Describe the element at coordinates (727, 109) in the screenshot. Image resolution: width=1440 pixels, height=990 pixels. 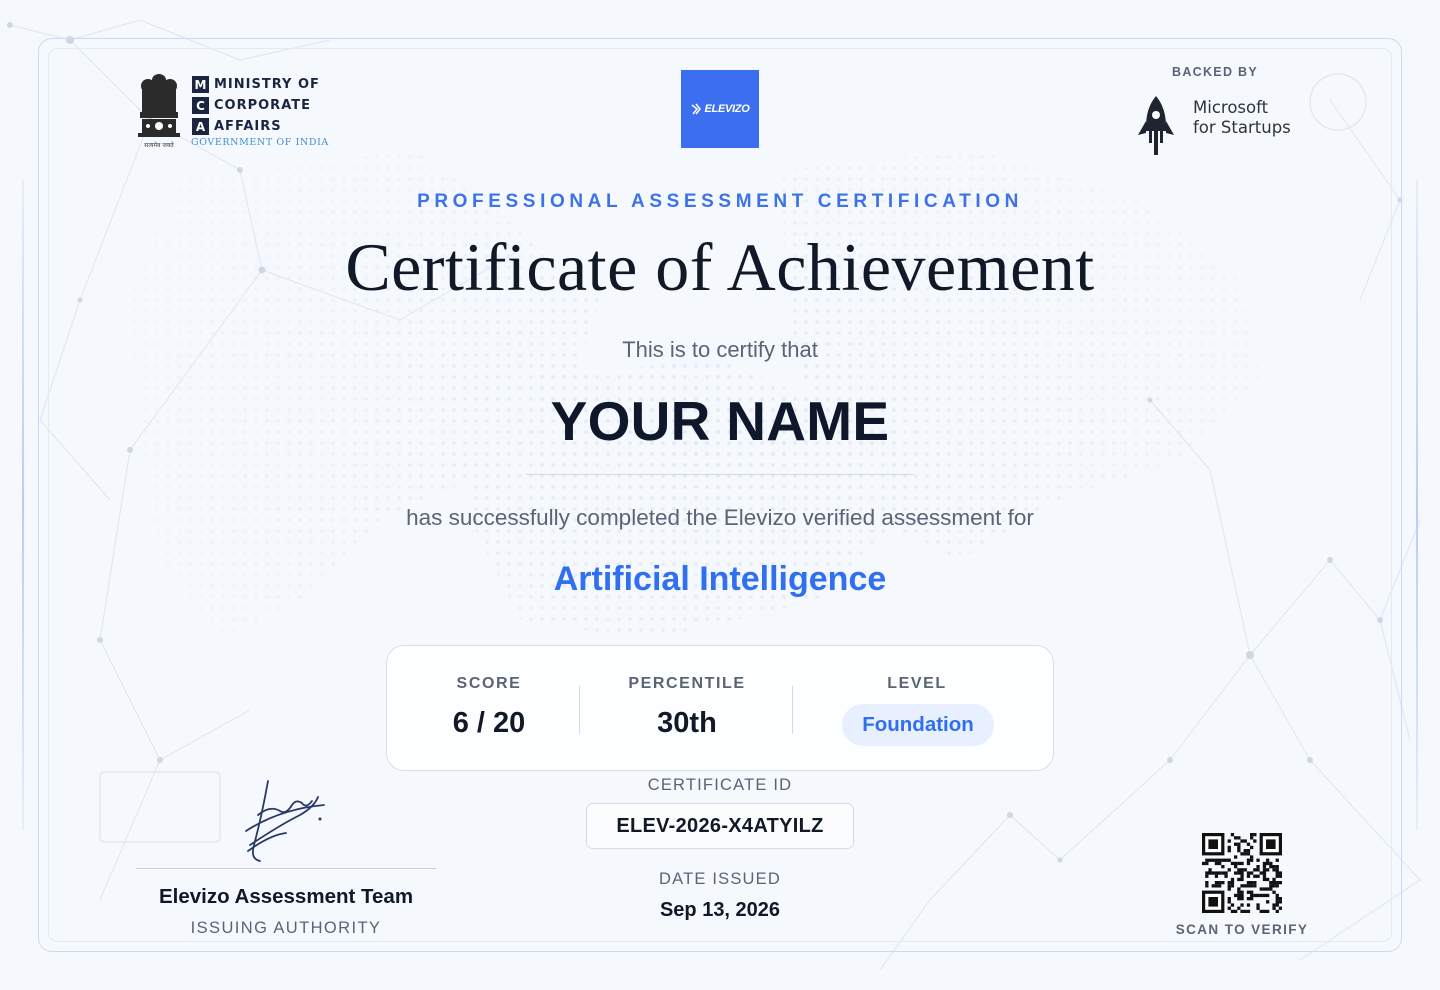
I see `elevizo-logo-text: ELEVIZO` at that location.